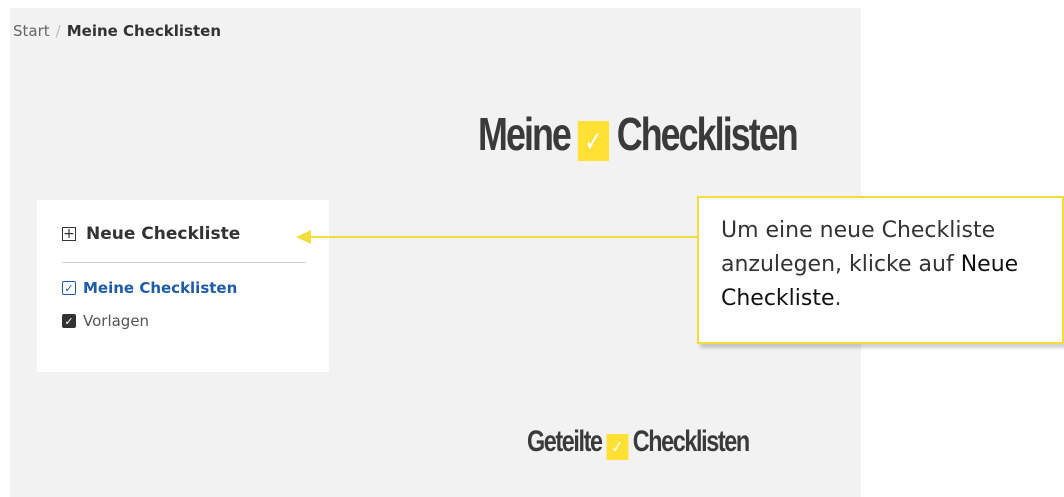 This screenshot has height=497, width=1064. Describe the element at coordinates (838, 298) in the screenshot. I see `tooltip-text-after: .` at that location.